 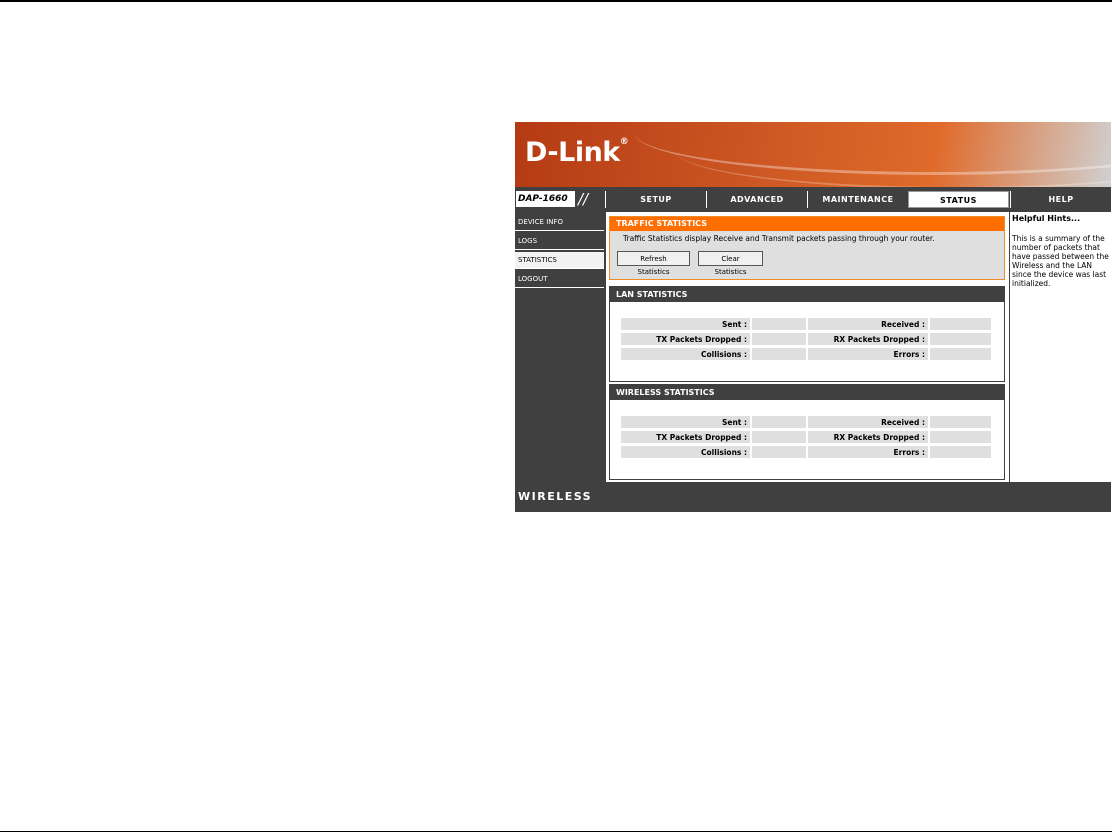 What do you see at coordinates (685, 324) in the screenshot?
I see `lan-sent-label: Sent :` at bounding box center [685, 324].